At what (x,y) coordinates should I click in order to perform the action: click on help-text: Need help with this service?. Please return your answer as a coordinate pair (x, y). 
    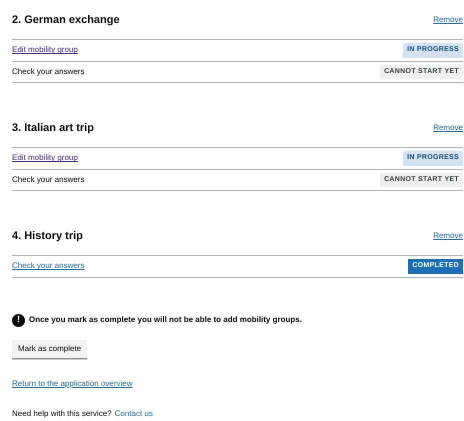
    Looking at the image, I should click on (62, 414).